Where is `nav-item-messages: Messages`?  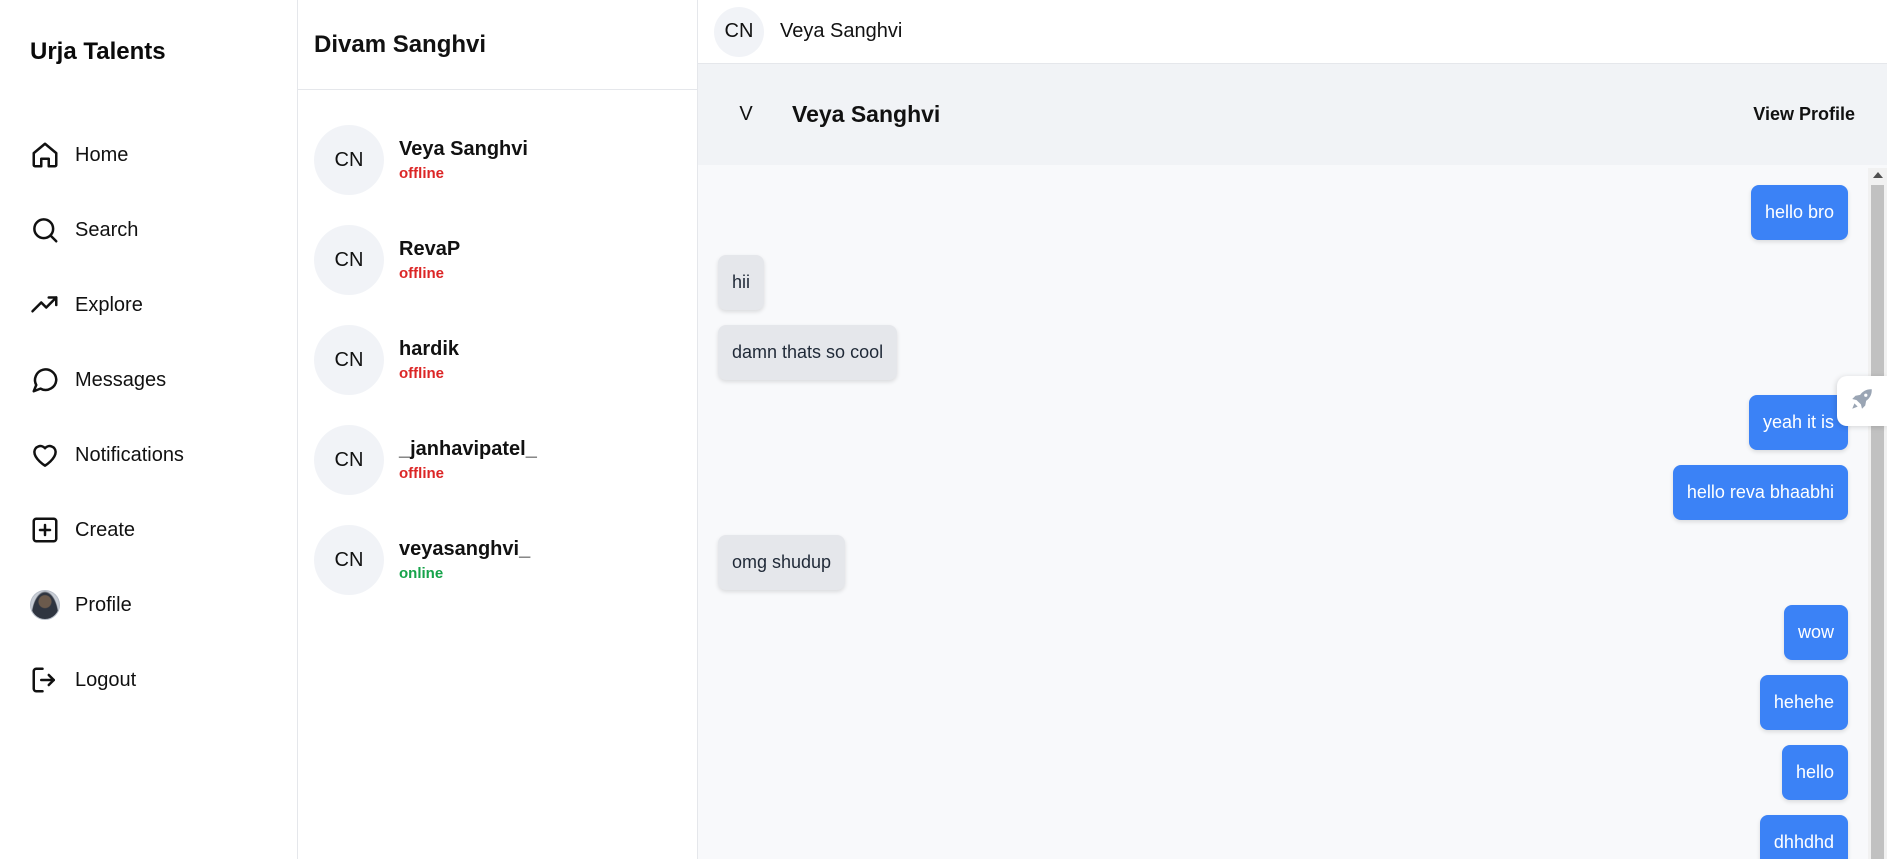 nav-item-messages: Messages is located at coordinates (150, 380).